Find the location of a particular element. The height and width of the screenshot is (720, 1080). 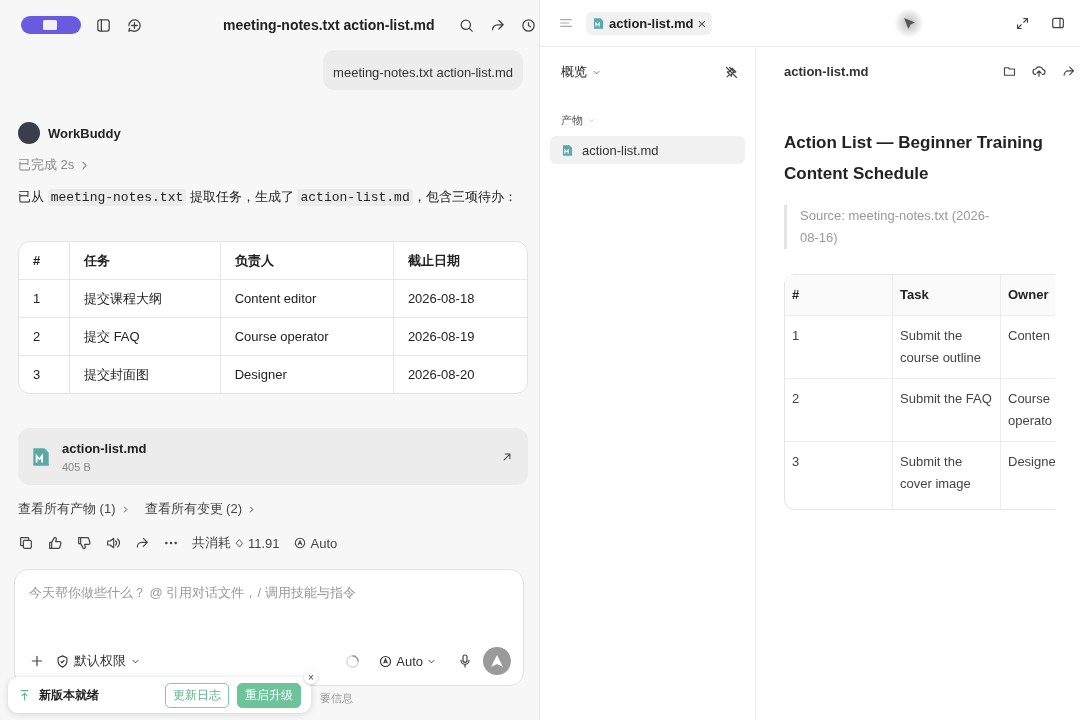

send-arrow-icon is located at coordinates (497, 661).